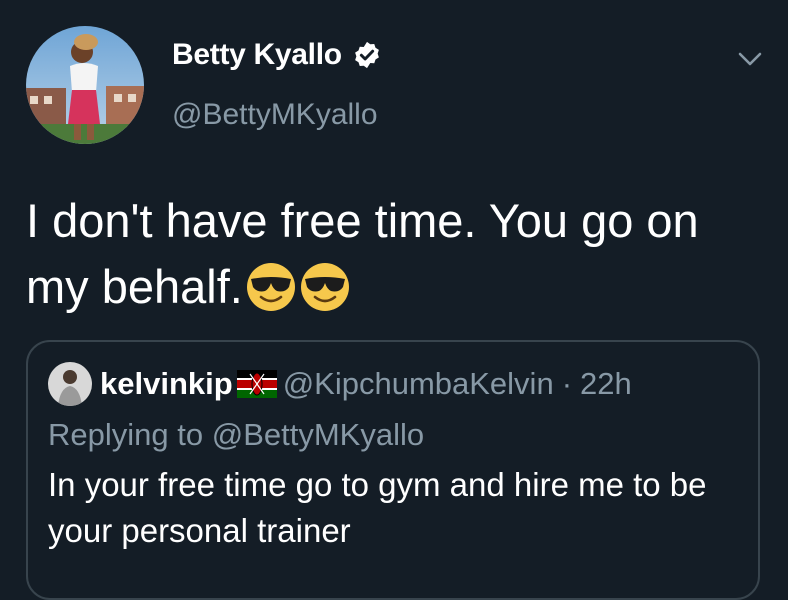  What do you see at coordinates (166, 384) in the screenshot?
I see `quoted-author-name: kelvinkip` at bounding box center [166, 384].